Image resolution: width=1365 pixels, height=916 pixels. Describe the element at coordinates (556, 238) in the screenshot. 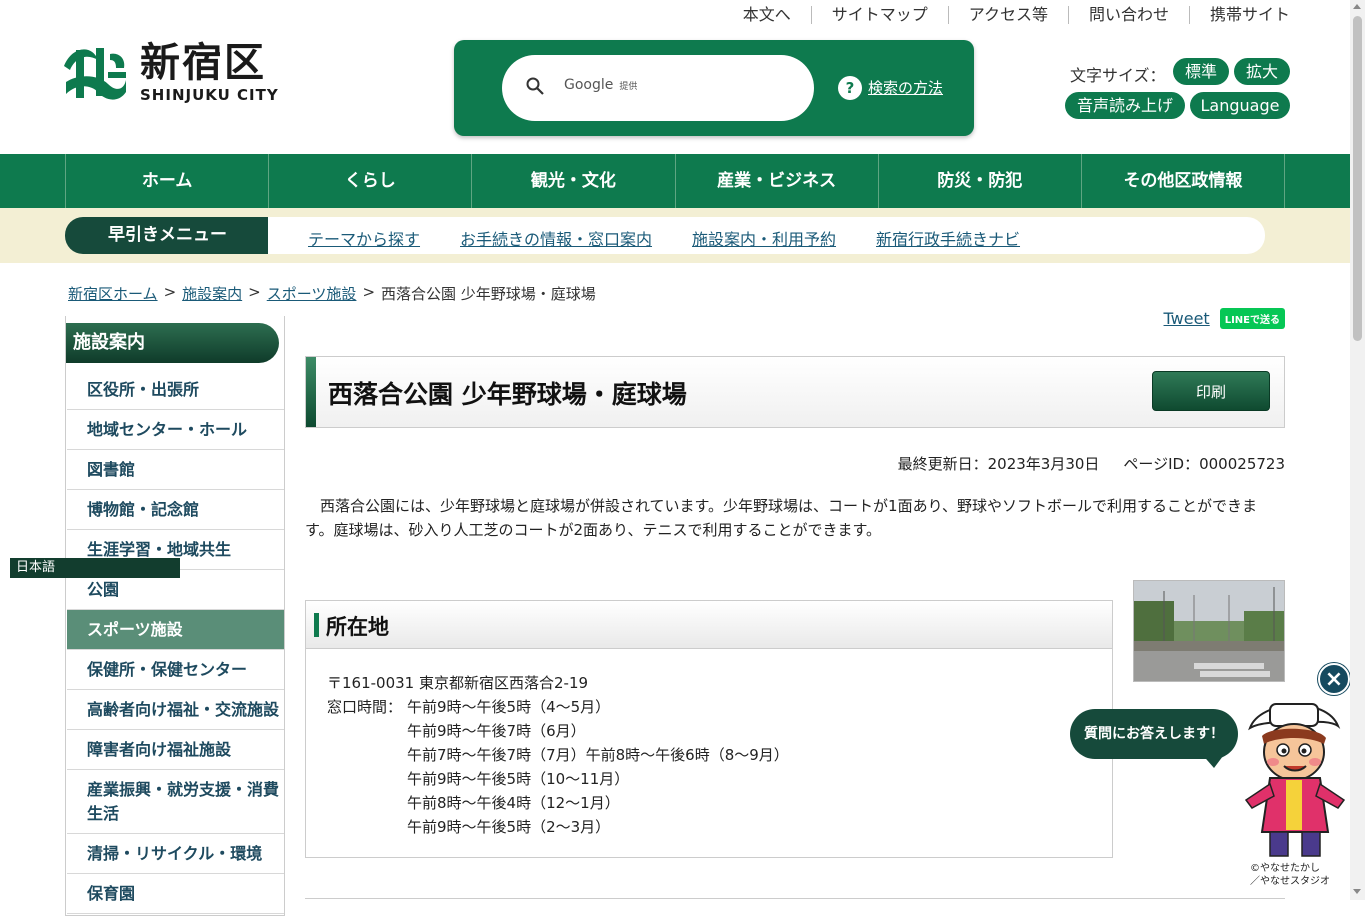

I see `quick-link-procedures: お手続きの情報・窓口案内` at that location.